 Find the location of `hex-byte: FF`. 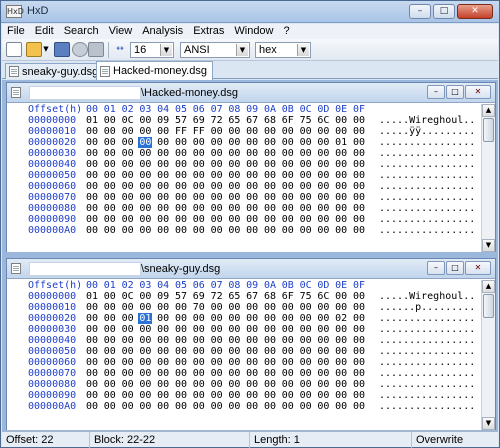

hex-byte: FF is located at coordinates (199, 131).